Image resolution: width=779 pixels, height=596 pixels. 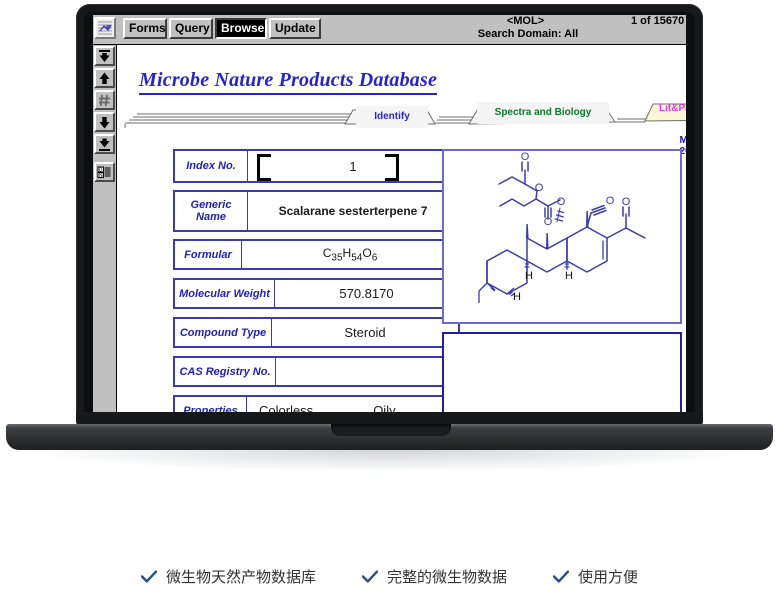 What do you see at coordinates (658, 21) in the screenshot?
I see `record-counter: 1 of 15670` at bounding box center [658, 21].